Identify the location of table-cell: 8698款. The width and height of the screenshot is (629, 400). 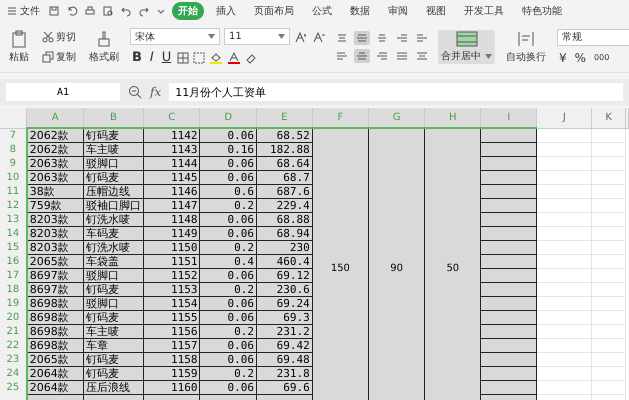
(55, 317).